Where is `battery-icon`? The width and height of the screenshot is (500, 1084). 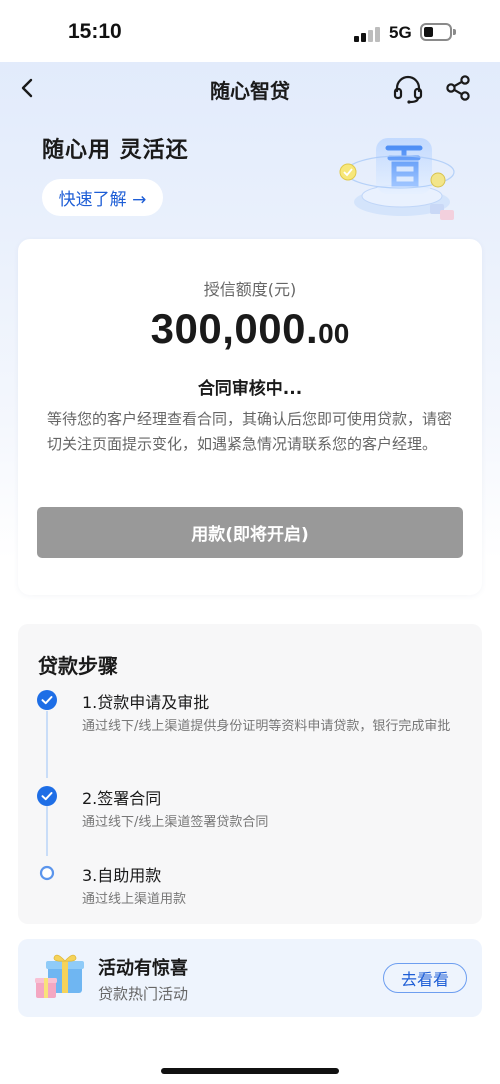
battery-icon is located at coordinates (438, 32).